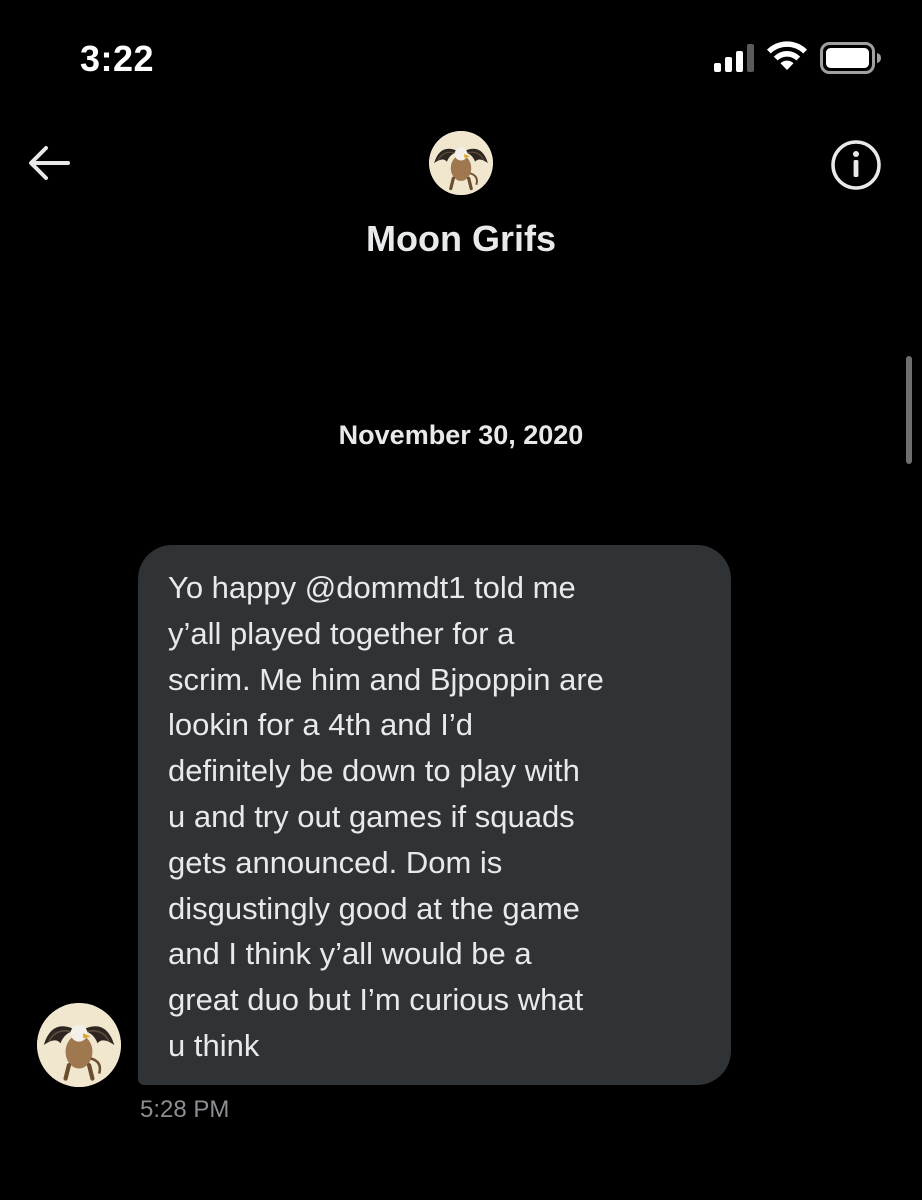 This screenshot has height=1200, width=922. I want to click on message-line: u and try out games if squads, so click(371, 816).